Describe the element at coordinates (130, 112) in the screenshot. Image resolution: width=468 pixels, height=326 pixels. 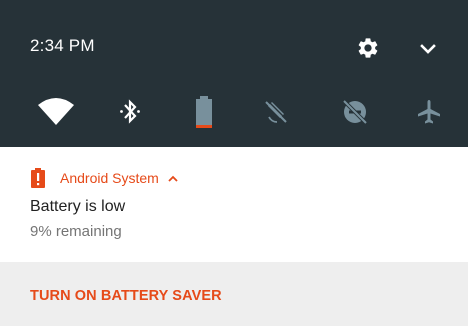
I see `bluetooth-icon` at that location.